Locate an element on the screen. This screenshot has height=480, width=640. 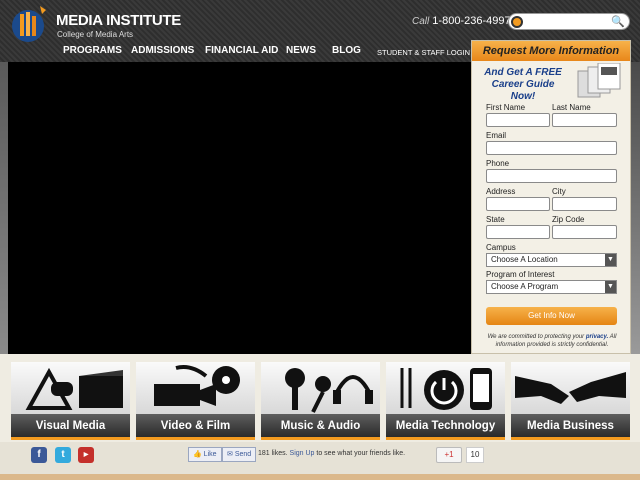
youtube-icon: ▶ is located at coordinates (86, 455).